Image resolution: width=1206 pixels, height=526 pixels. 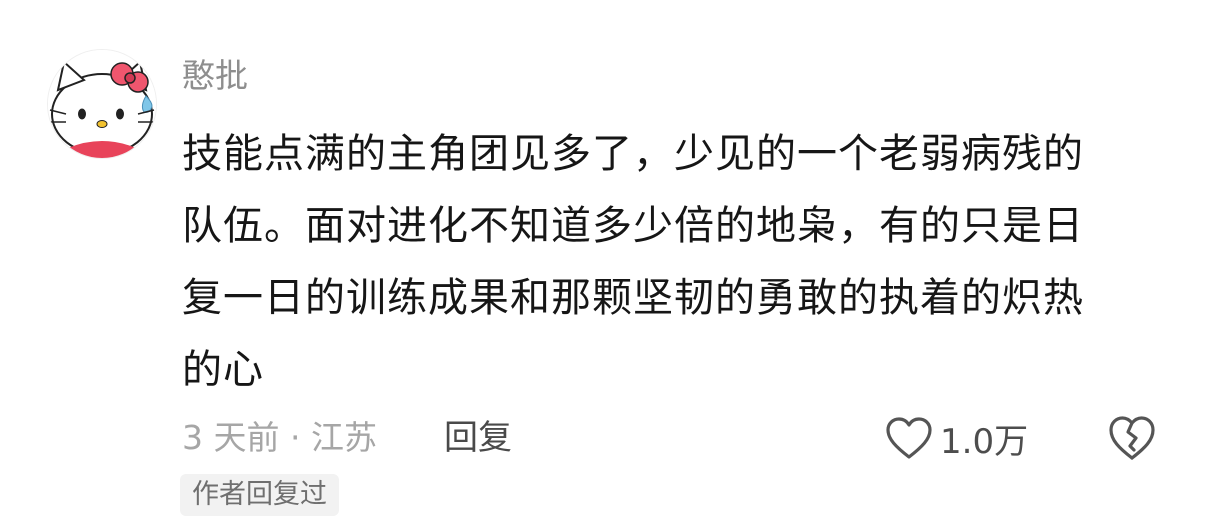 I want to click on hello-kitty-icon, so click(x=102, y=104).